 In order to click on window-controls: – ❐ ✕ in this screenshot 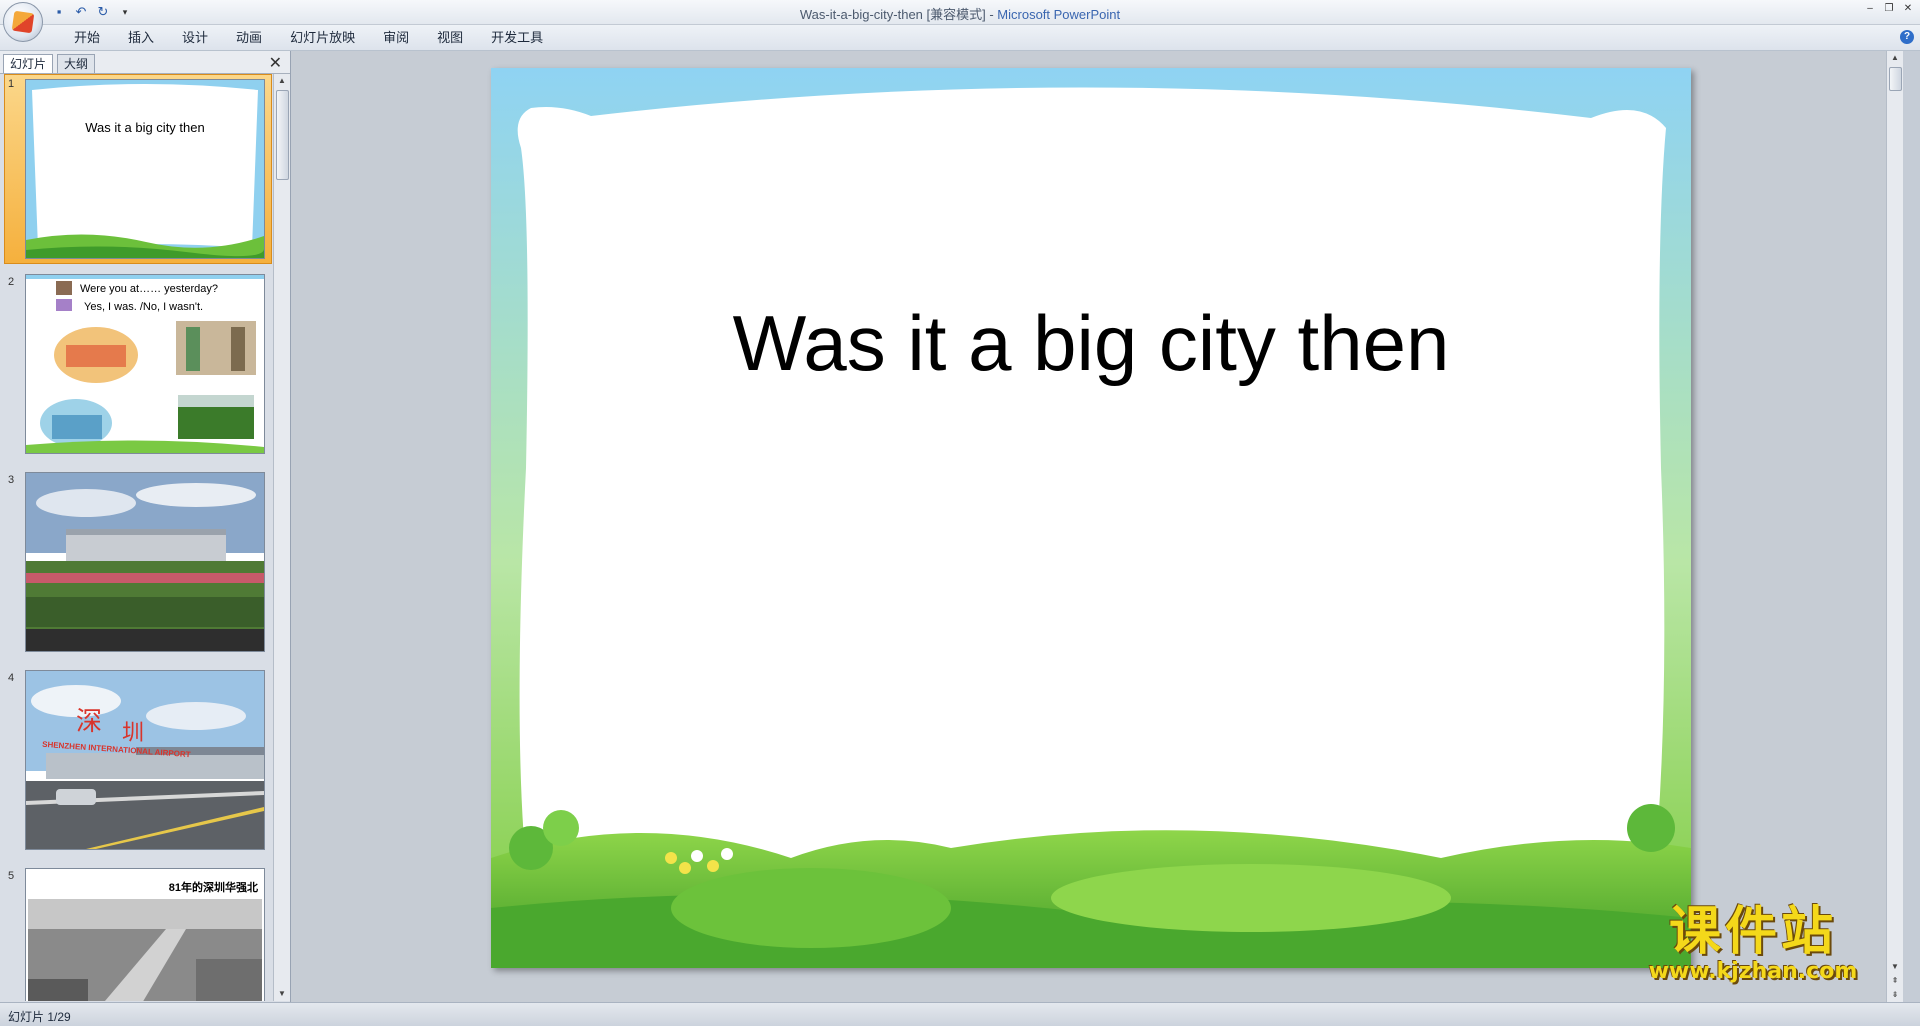, I will do `click(1889, 9)`.